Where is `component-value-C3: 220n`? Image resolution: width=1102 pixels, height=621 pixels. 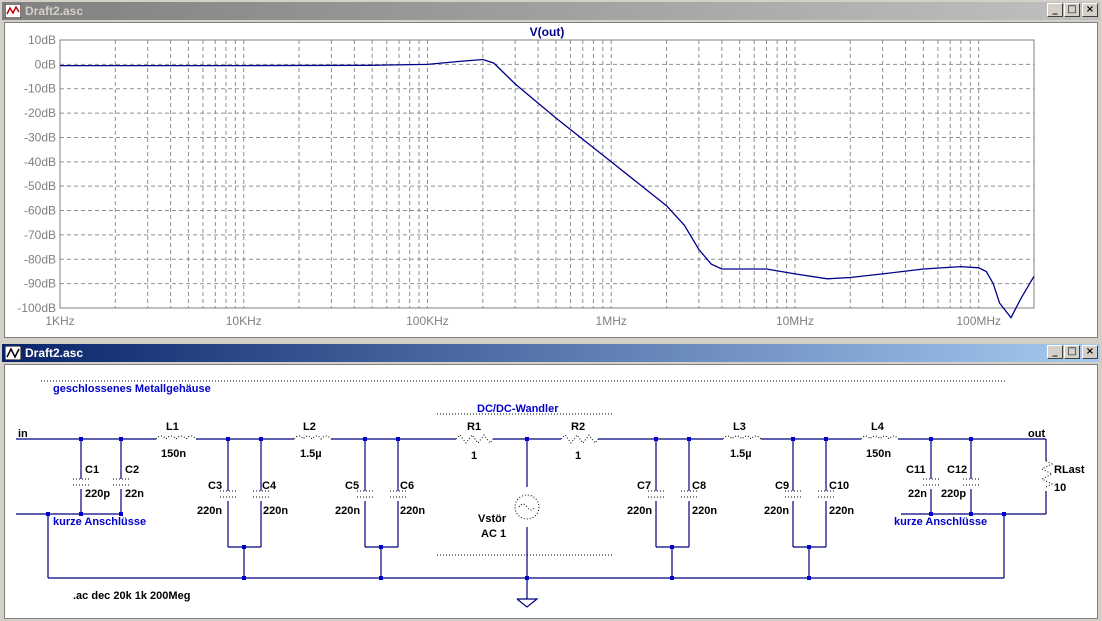 component-value-C3: 220n is located at coordinates (209, 511).